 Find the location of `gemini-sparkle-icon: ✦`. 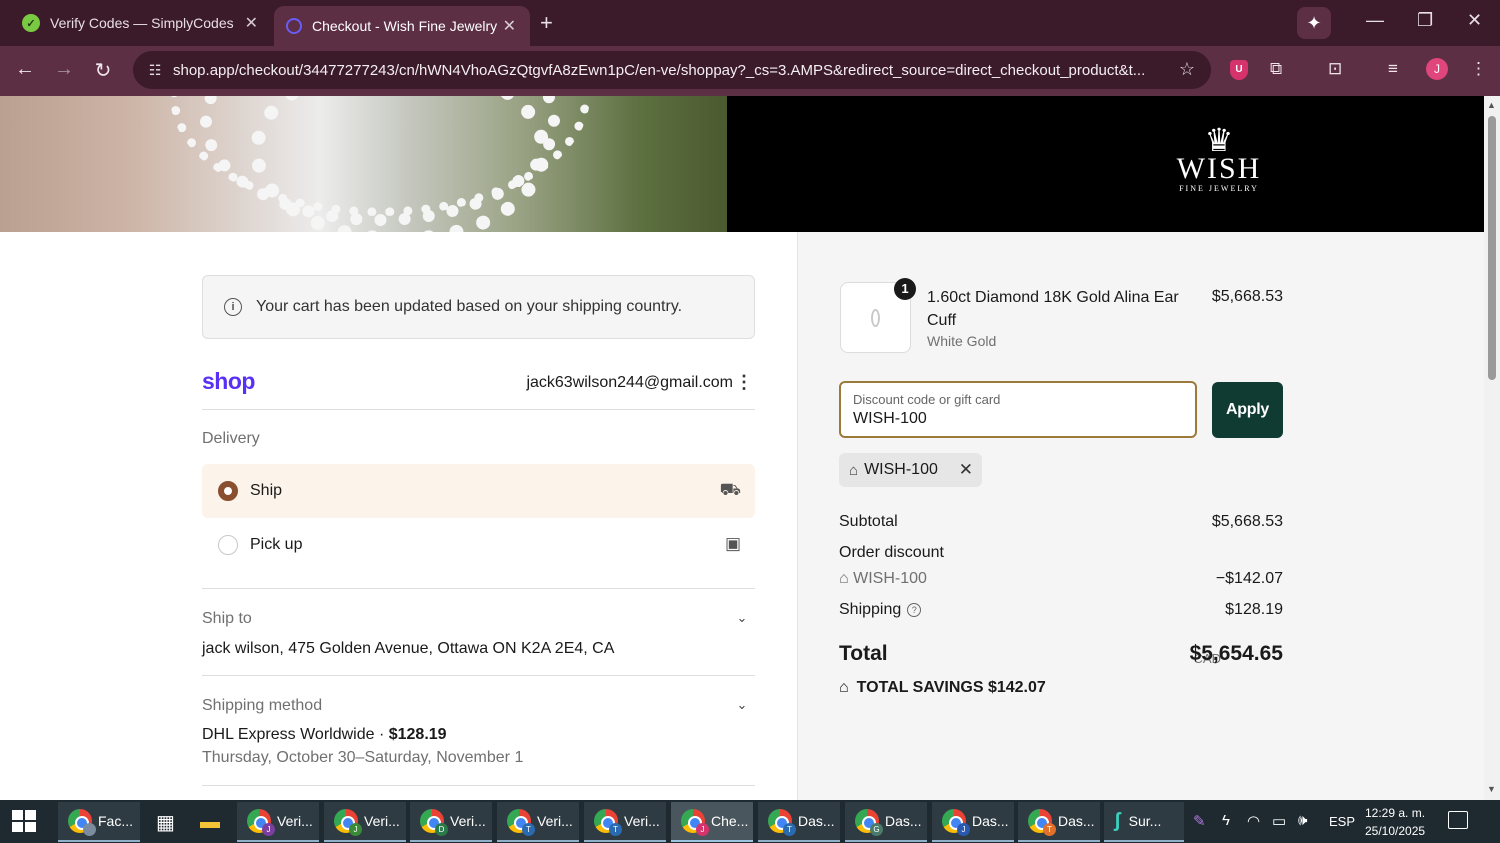

gemini-sparkle-icon: ✦ is located at coordinates (1314, 23).